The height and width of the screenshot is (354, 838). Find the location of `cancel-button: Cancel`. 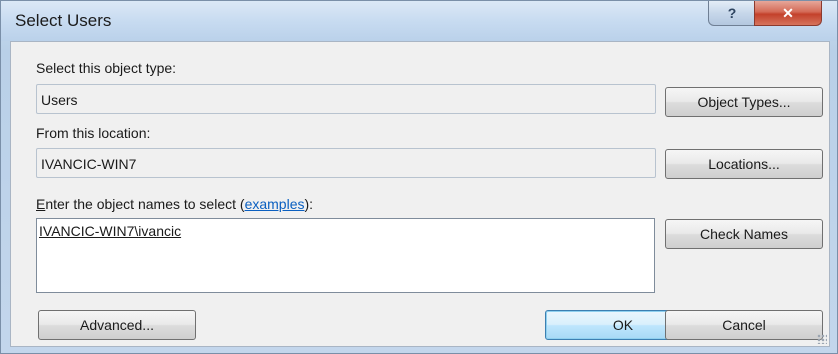

cancel-button: Cancel is located at coordinates (744, 325).